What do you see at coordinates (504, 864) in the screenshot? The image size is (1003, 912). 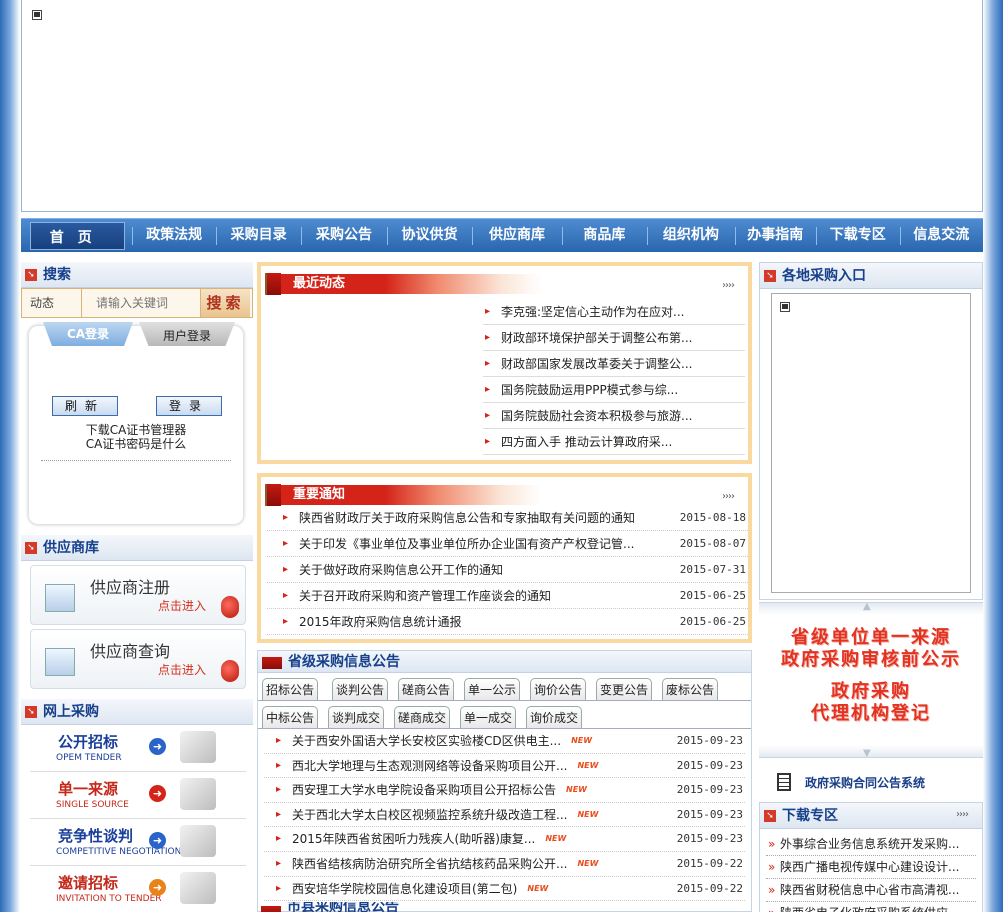 I see `announcement-item: 陕西省结核病防治研究所全省抗结核药品采购公开... NEW 2015-09-22` at bounding box center [504, 864].